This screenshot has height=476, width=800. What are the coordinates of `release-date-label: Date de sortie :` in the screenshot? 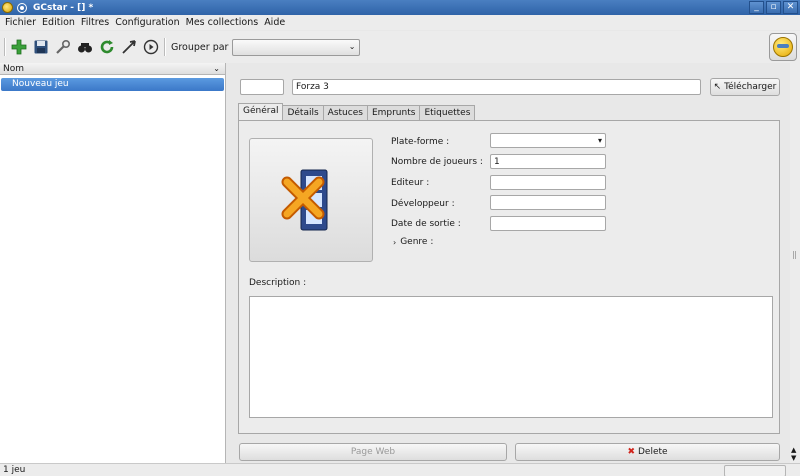 It's located at (426, 224).